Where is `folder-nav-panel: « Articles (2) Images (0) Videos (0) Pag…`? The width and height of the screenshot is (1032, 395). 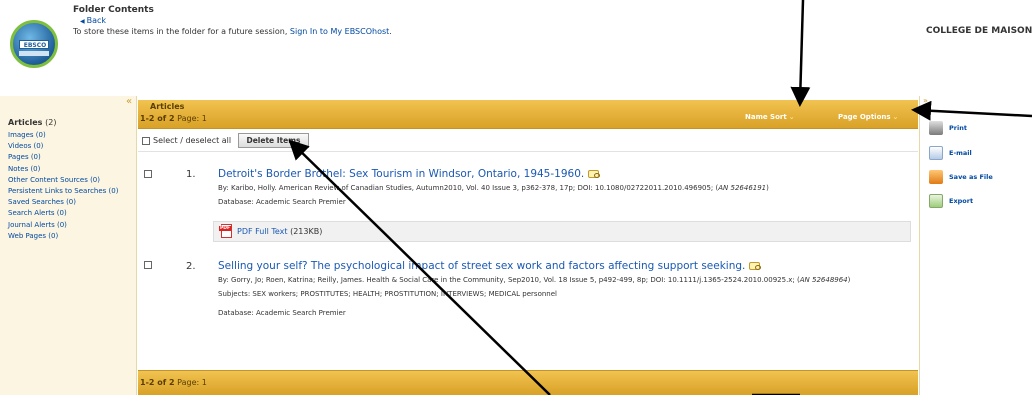
folder-nav-panel: « Articles (2) Images (0) Videos (0) Pag… is located at coordinates (68, 245).